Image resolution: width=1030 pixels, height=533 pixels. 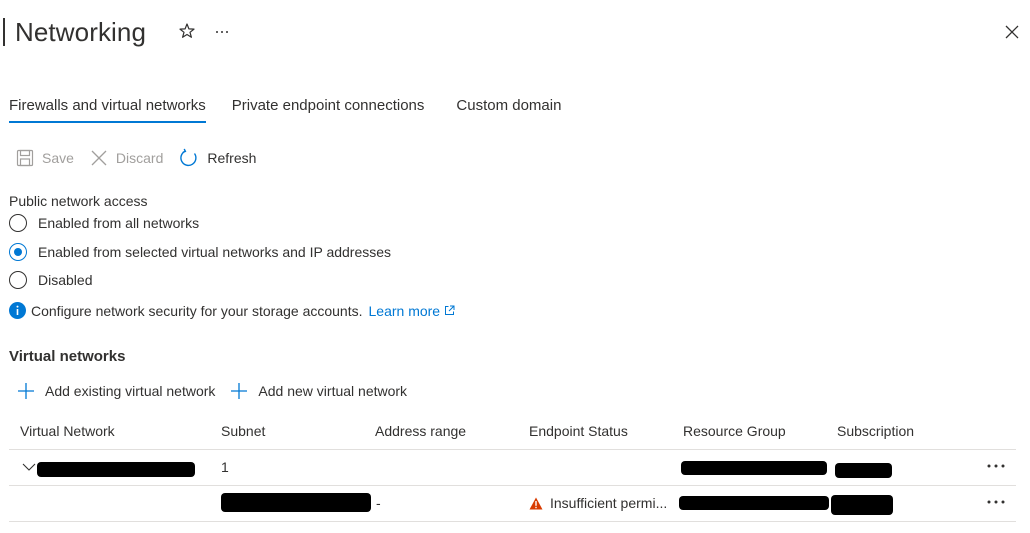 What do you see at coordinates (296, 502) in the screenshot?
I see `redacted-subnet-name` at bounding box center [296, 502].